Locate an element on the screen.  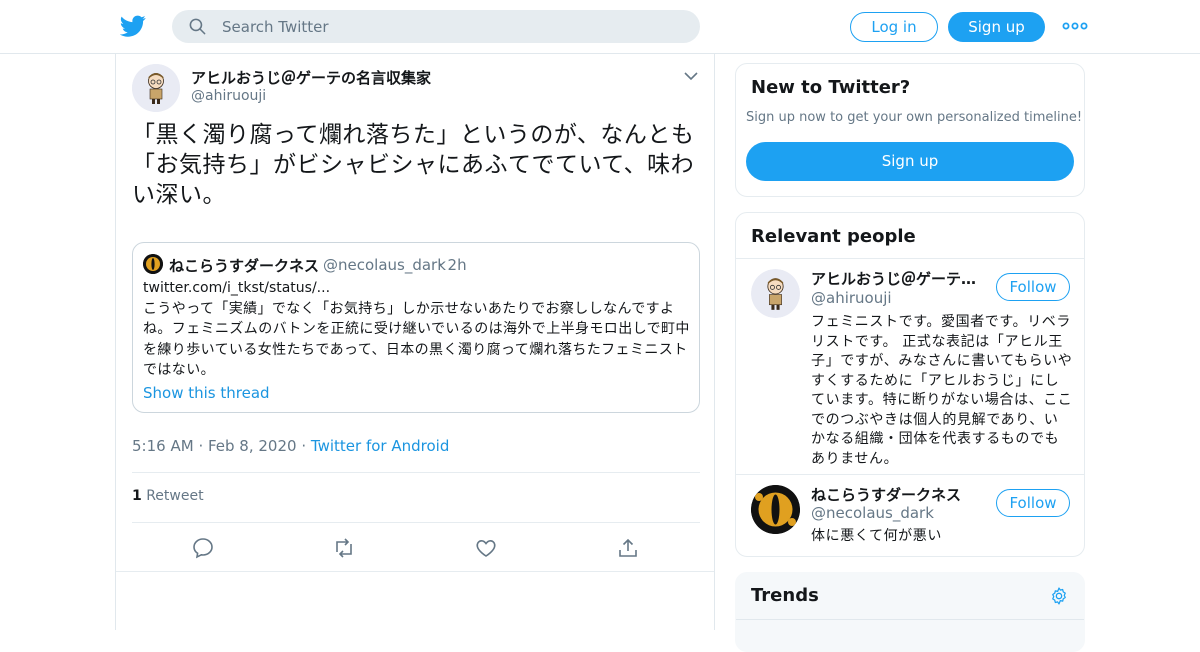
retweet-icon is located at coordinates (344, 548).